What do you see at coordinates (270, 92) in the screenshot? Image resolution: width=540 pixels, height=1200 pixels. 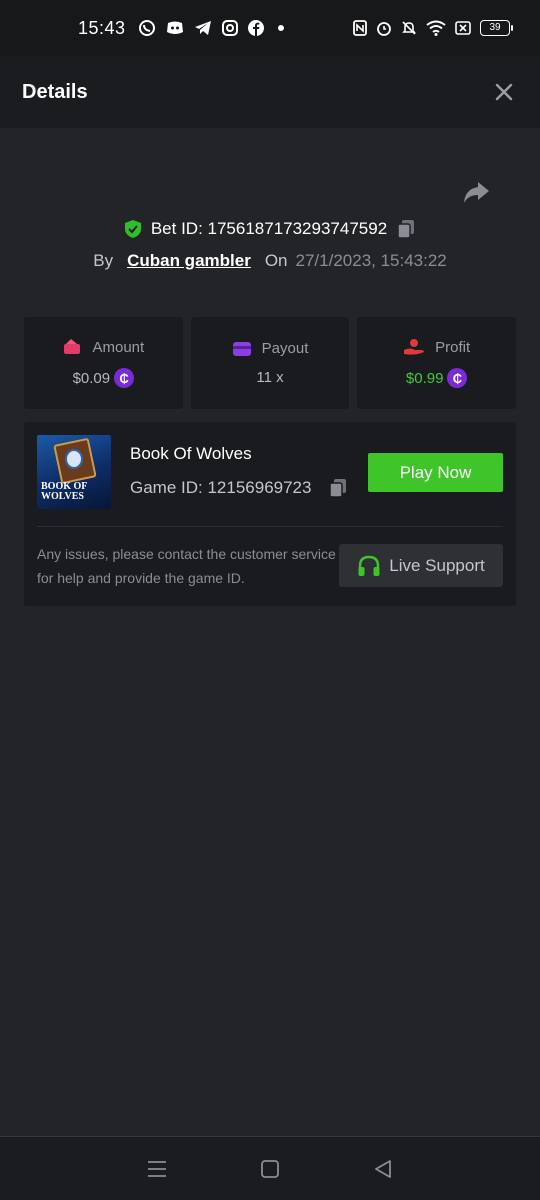 I see `details-header: Details` at bounding box center [270, 92].